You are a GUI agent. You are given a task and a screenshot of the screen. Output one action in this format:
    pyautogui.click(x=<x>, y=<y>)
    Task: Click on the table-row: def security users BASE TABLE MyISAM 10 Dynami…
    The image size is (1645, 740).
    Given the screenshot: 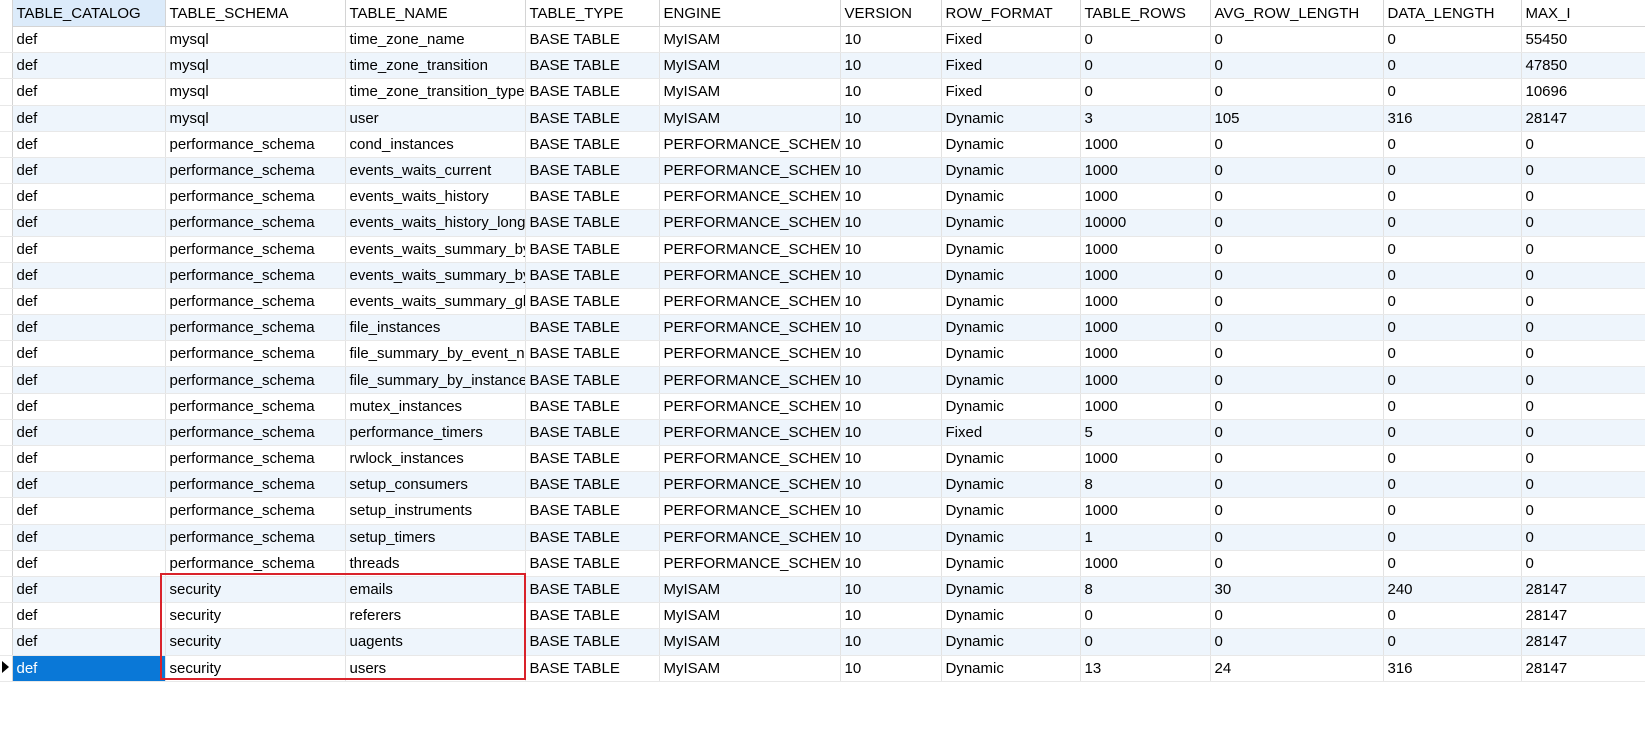 What is the action you would take?
    pyautogui.click(x=822, y=668)
    